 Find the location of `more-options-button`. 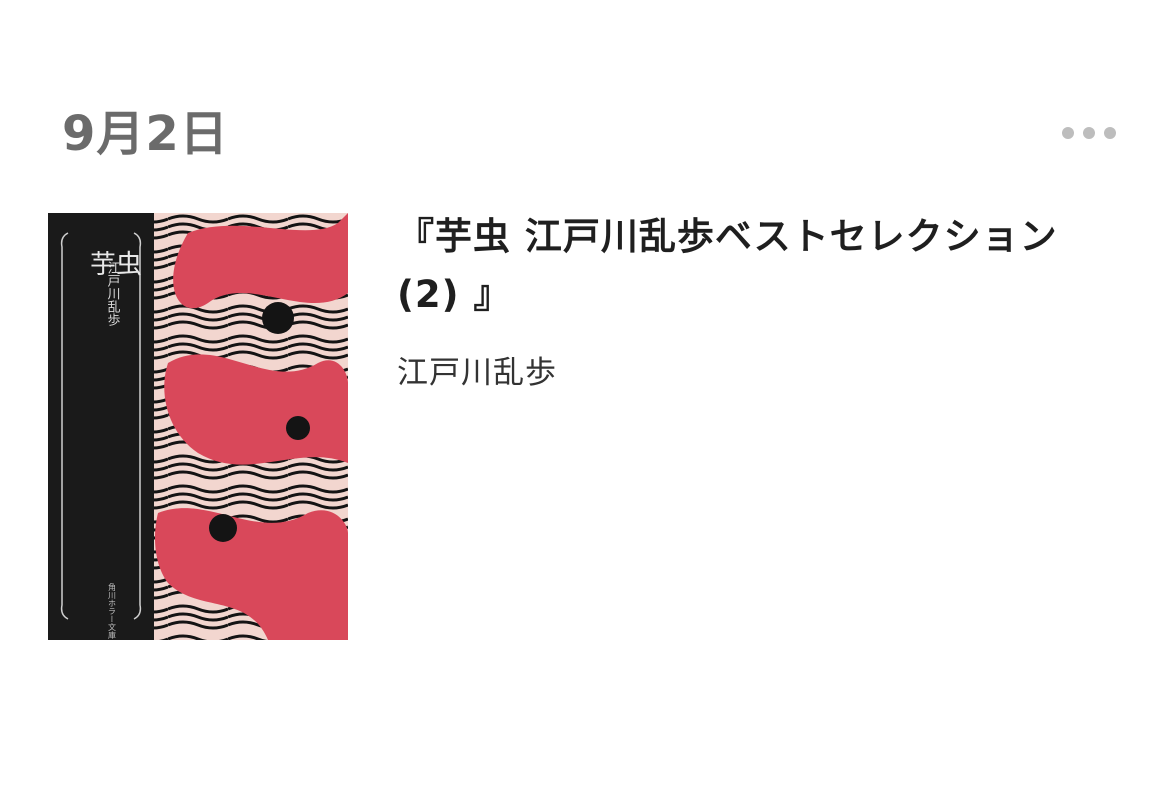

more-options-button is located at coordinates (1089, 133).